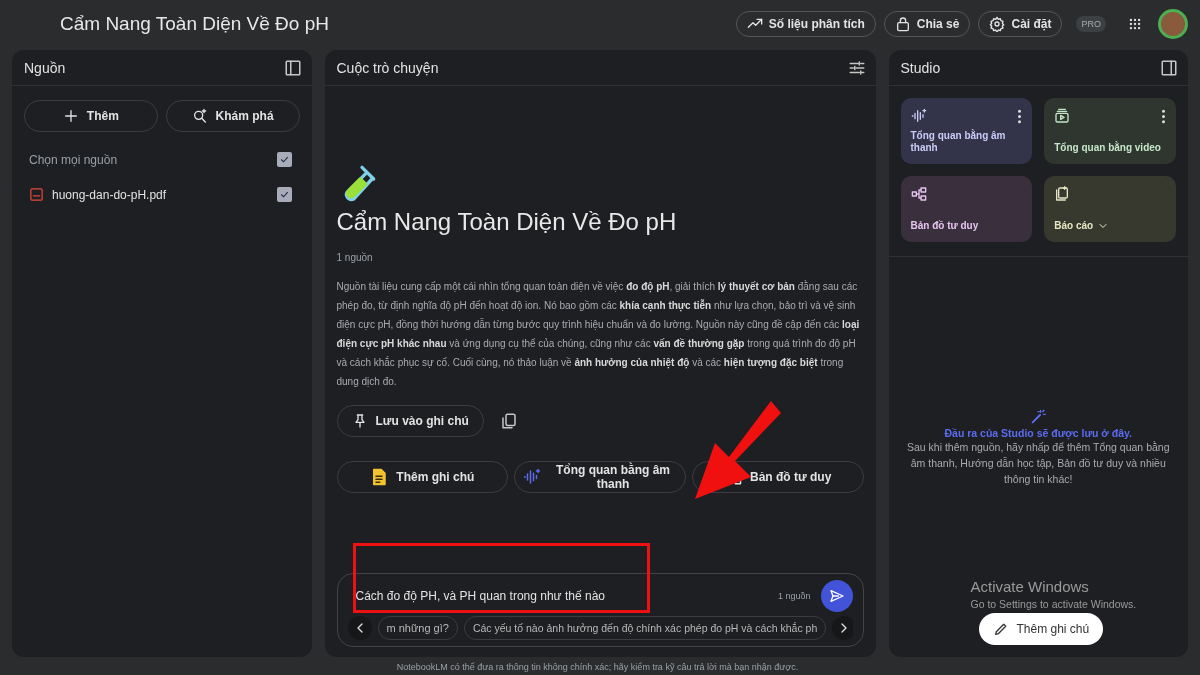 The image size is (1200, 675). I want to click on mind-map-icon, so click(918, 194).